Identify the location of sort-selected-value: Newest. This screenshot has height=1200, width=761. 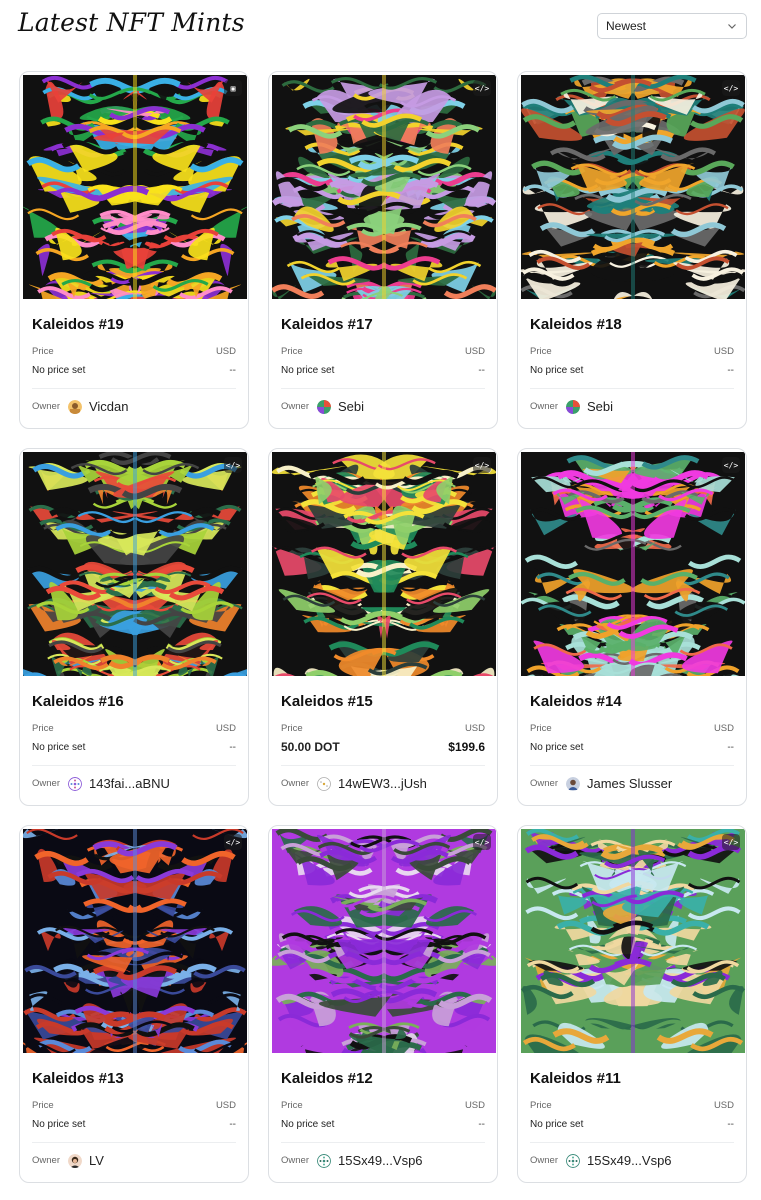
(626, 26).